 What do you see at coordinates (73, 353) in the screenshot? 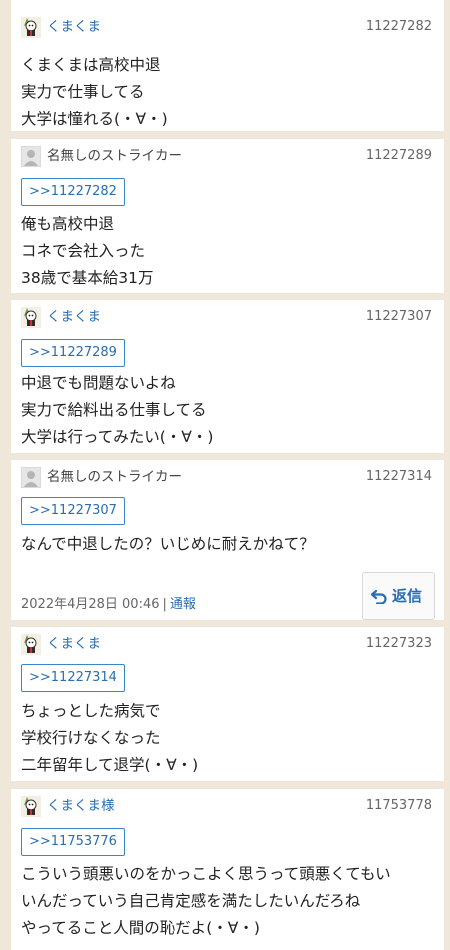
I see `reply-anchor-link: >>11227289` at bounding box center [73, 353].